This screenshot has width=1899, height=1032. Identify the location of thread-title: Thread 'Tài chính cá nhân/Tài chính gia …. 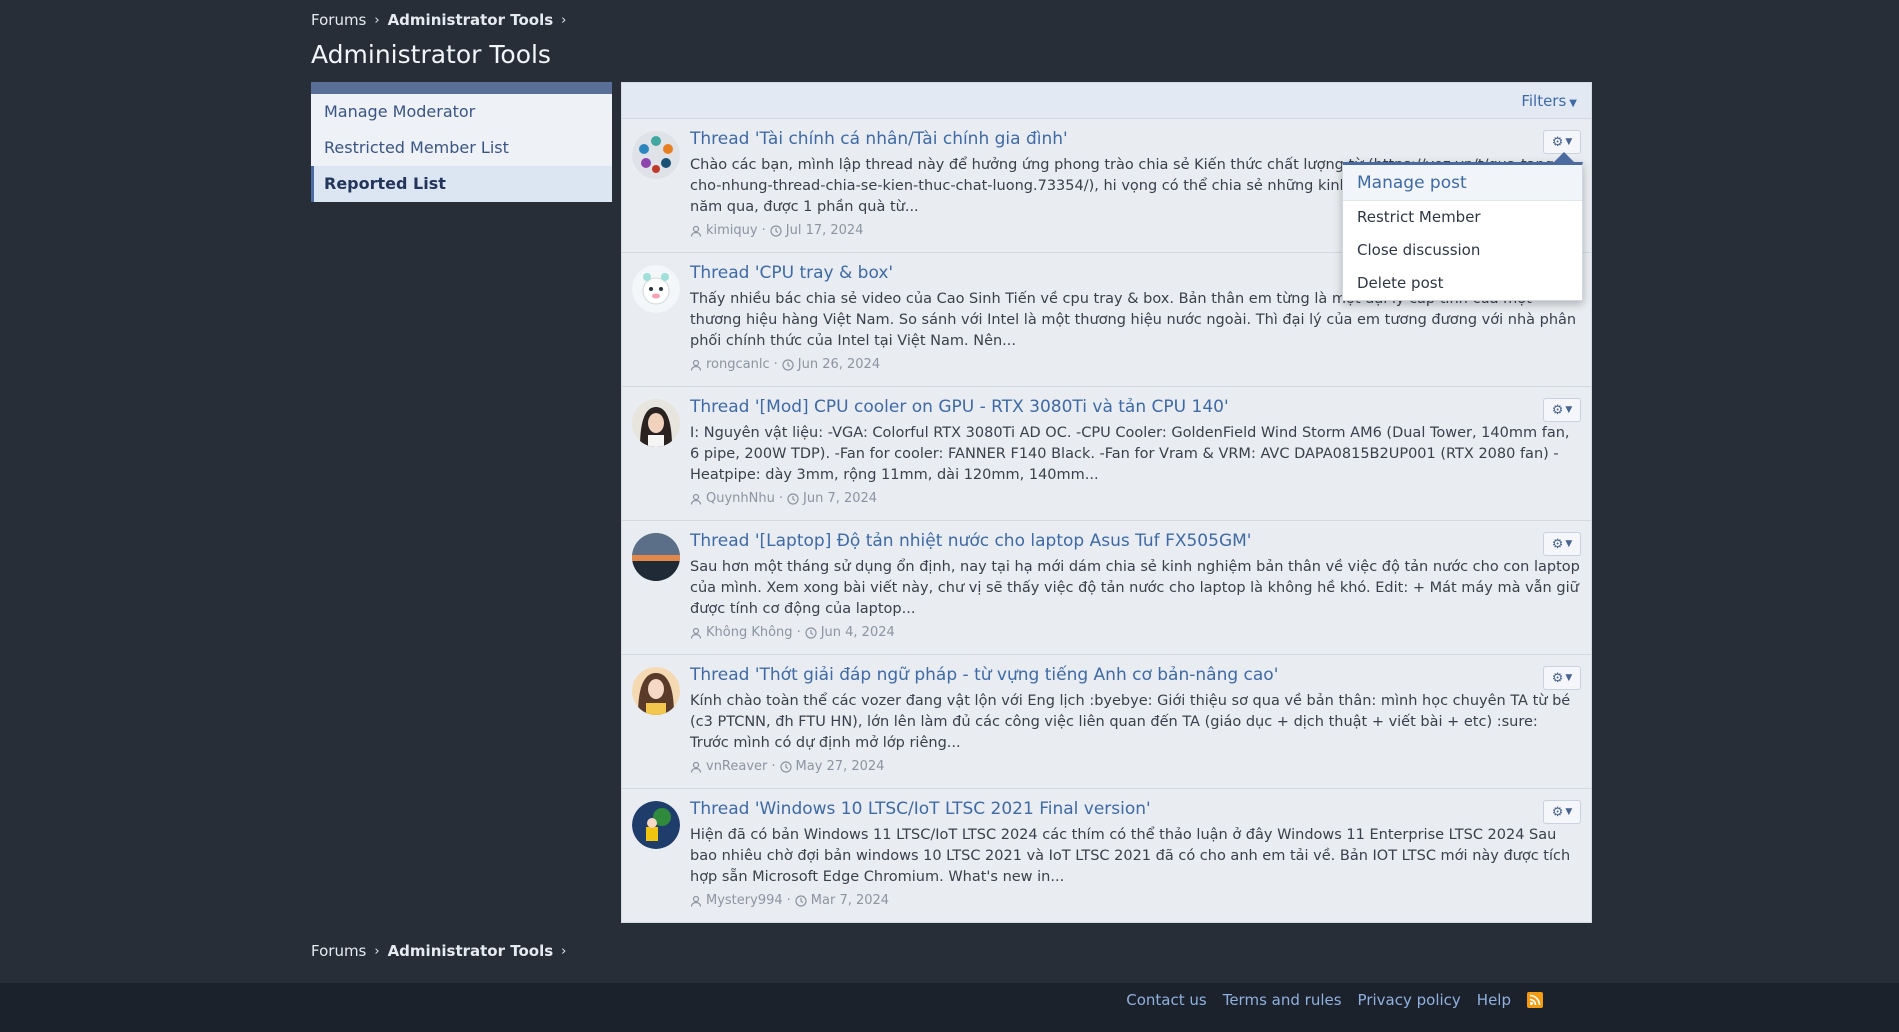
(879, 139).